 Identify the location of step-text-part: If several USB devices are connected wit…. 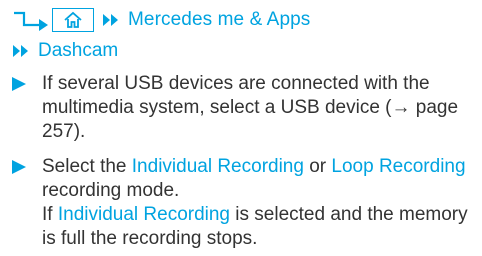
(236, 95).